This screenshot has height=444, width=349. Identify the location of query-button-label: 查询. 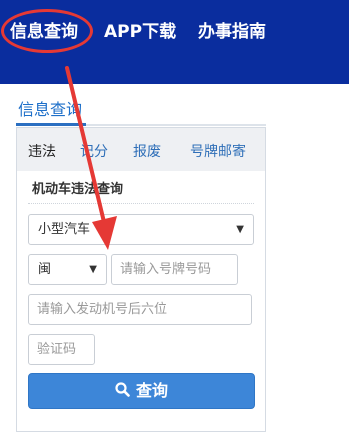
(151, 390).